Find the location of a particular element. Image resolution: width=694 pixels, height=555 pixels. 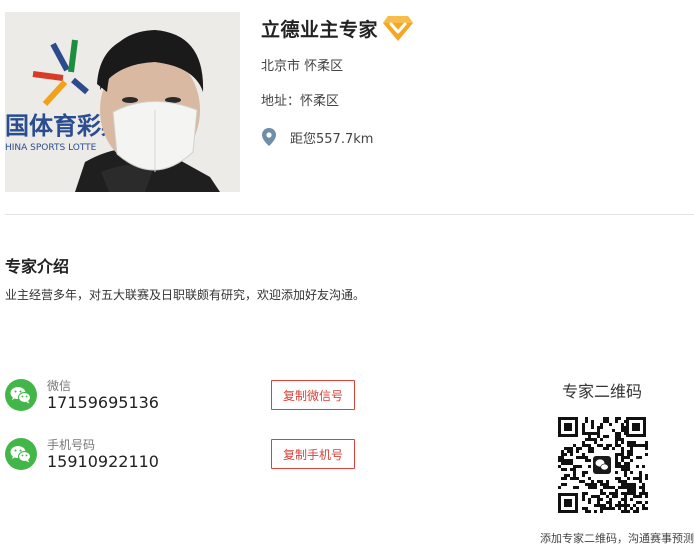

expert-name-row: 立德业主专家 is located at coordinates (337, 28).